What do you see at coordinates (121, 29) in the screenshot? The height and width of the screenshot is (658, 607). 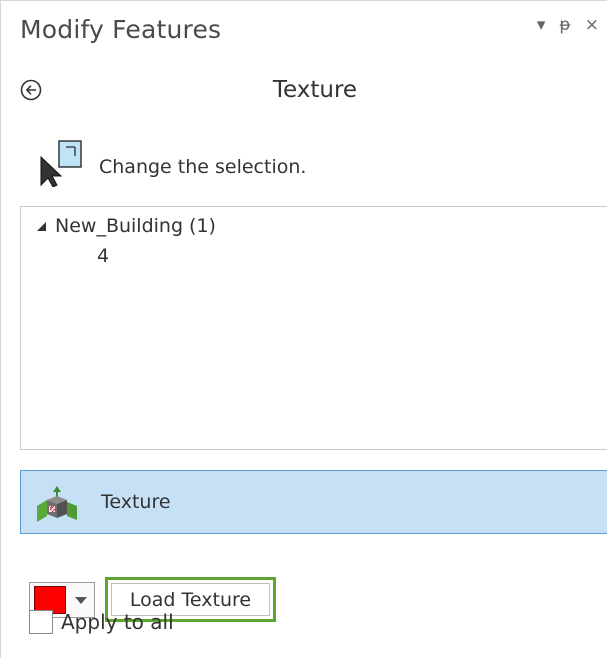 I see `pane-title: Modify Features` at bounding box center [121, 29].